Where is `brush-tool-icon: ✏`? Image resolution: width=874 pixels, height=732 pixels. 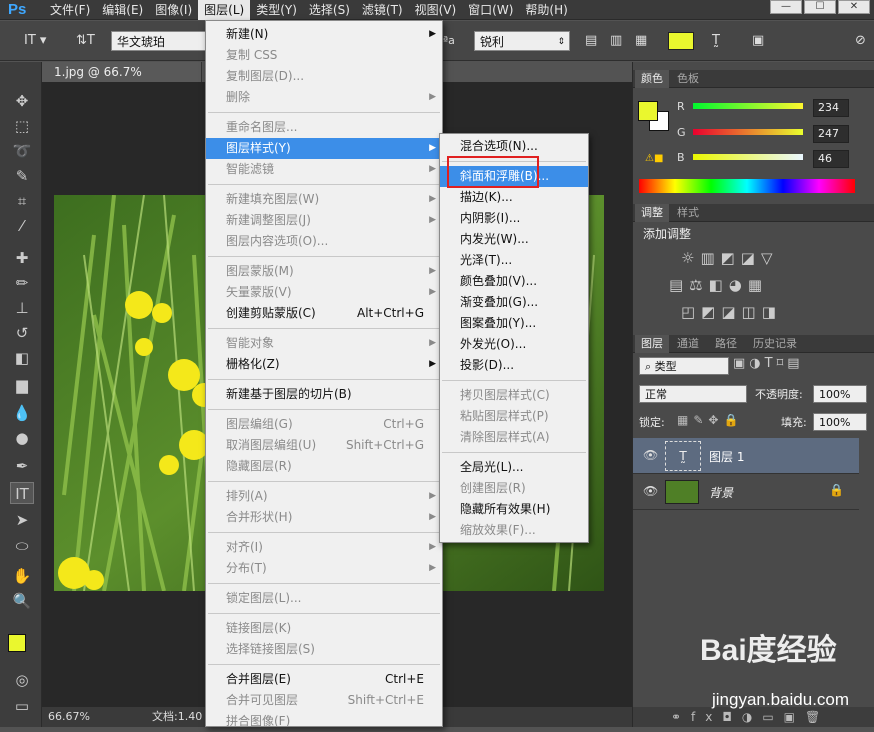
brush-tool-icon: ✏ is located at coordinates (22, 283).